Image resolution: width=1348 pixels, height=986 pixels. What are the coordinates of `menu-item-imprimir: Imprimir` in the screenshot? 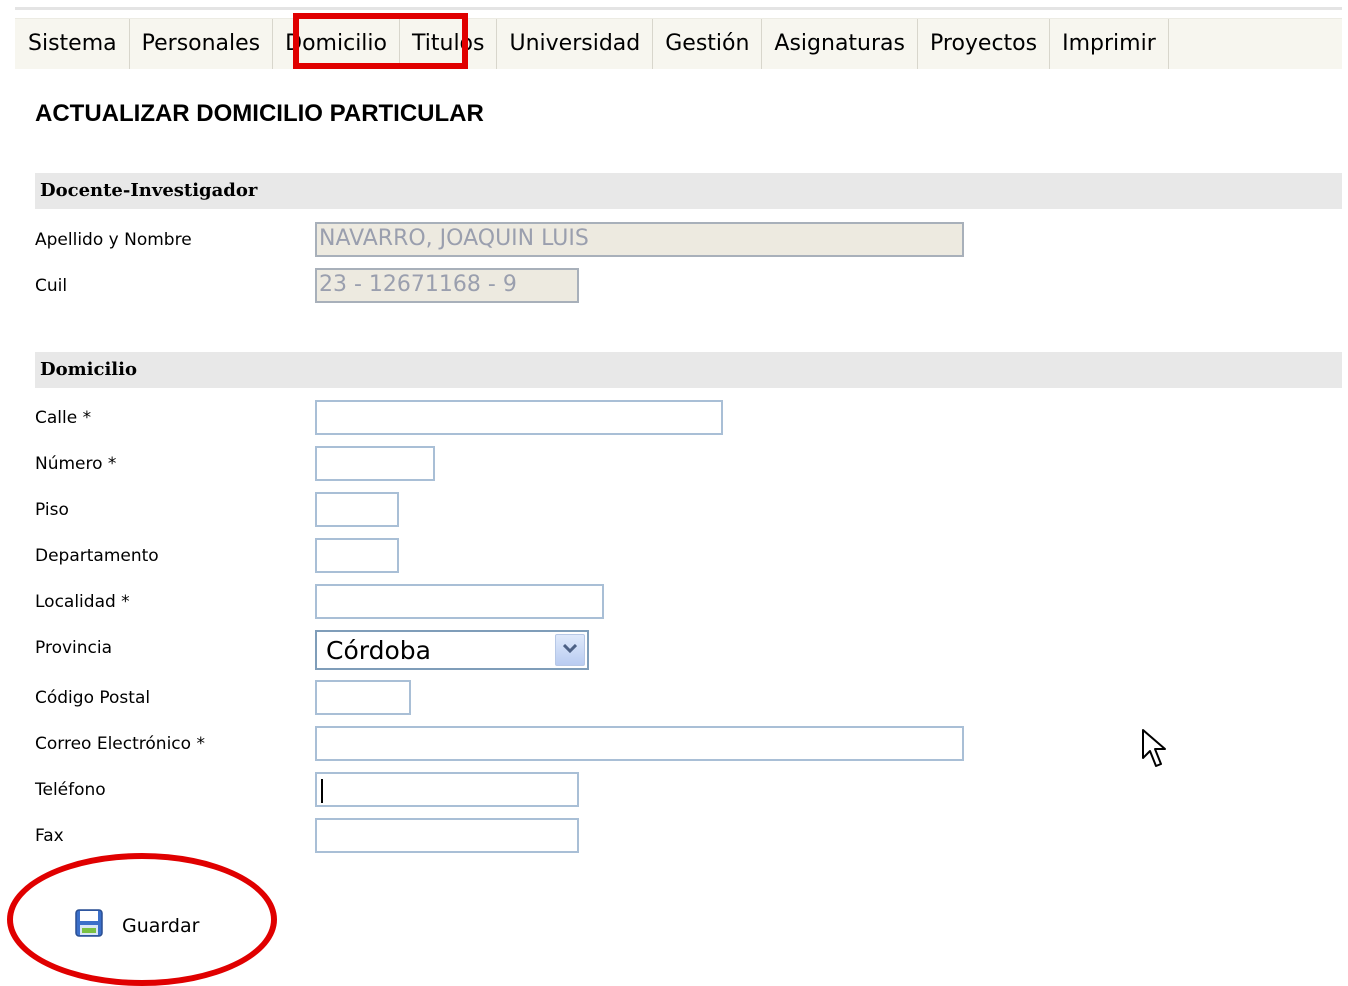 It's located at (1109, 44).